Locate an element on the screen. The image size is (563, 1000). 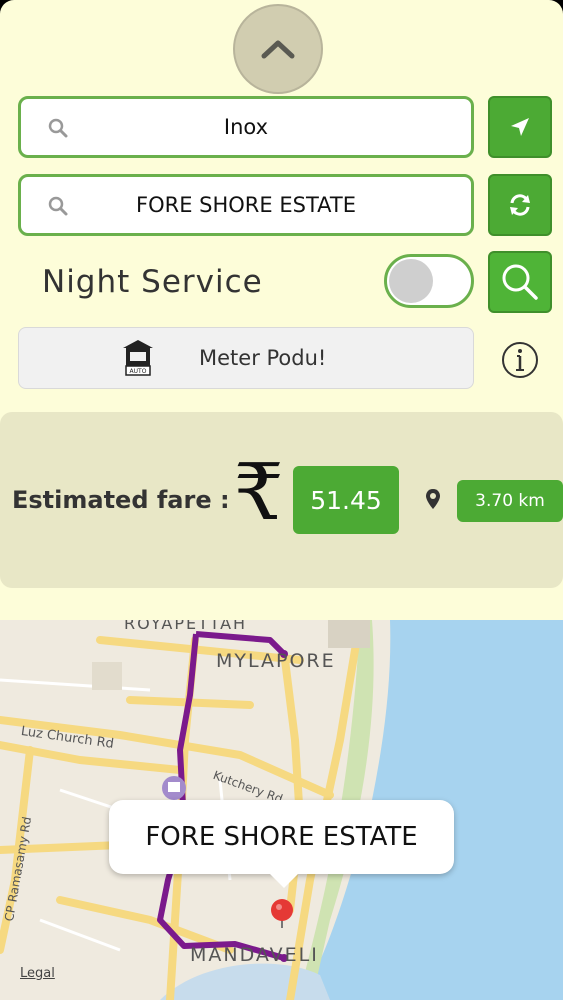
distance-badge: 3.70 km is located at coordinates (510, 501).